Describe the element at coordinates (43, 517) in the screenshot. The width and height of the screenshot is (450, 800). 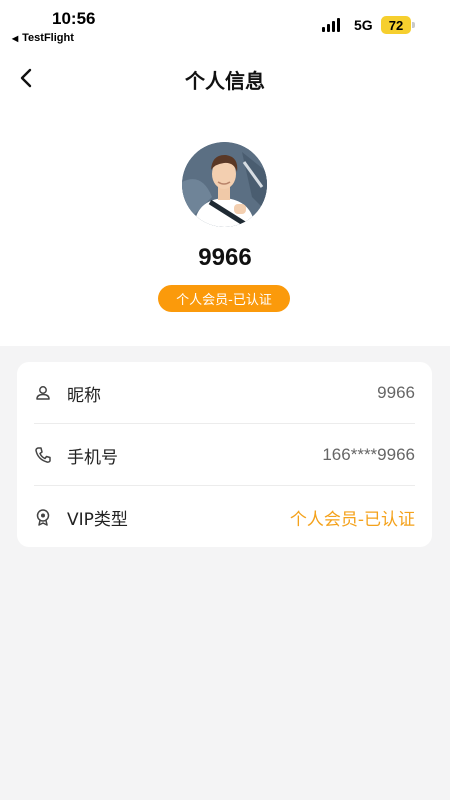
I see `medal-icon` at that location.